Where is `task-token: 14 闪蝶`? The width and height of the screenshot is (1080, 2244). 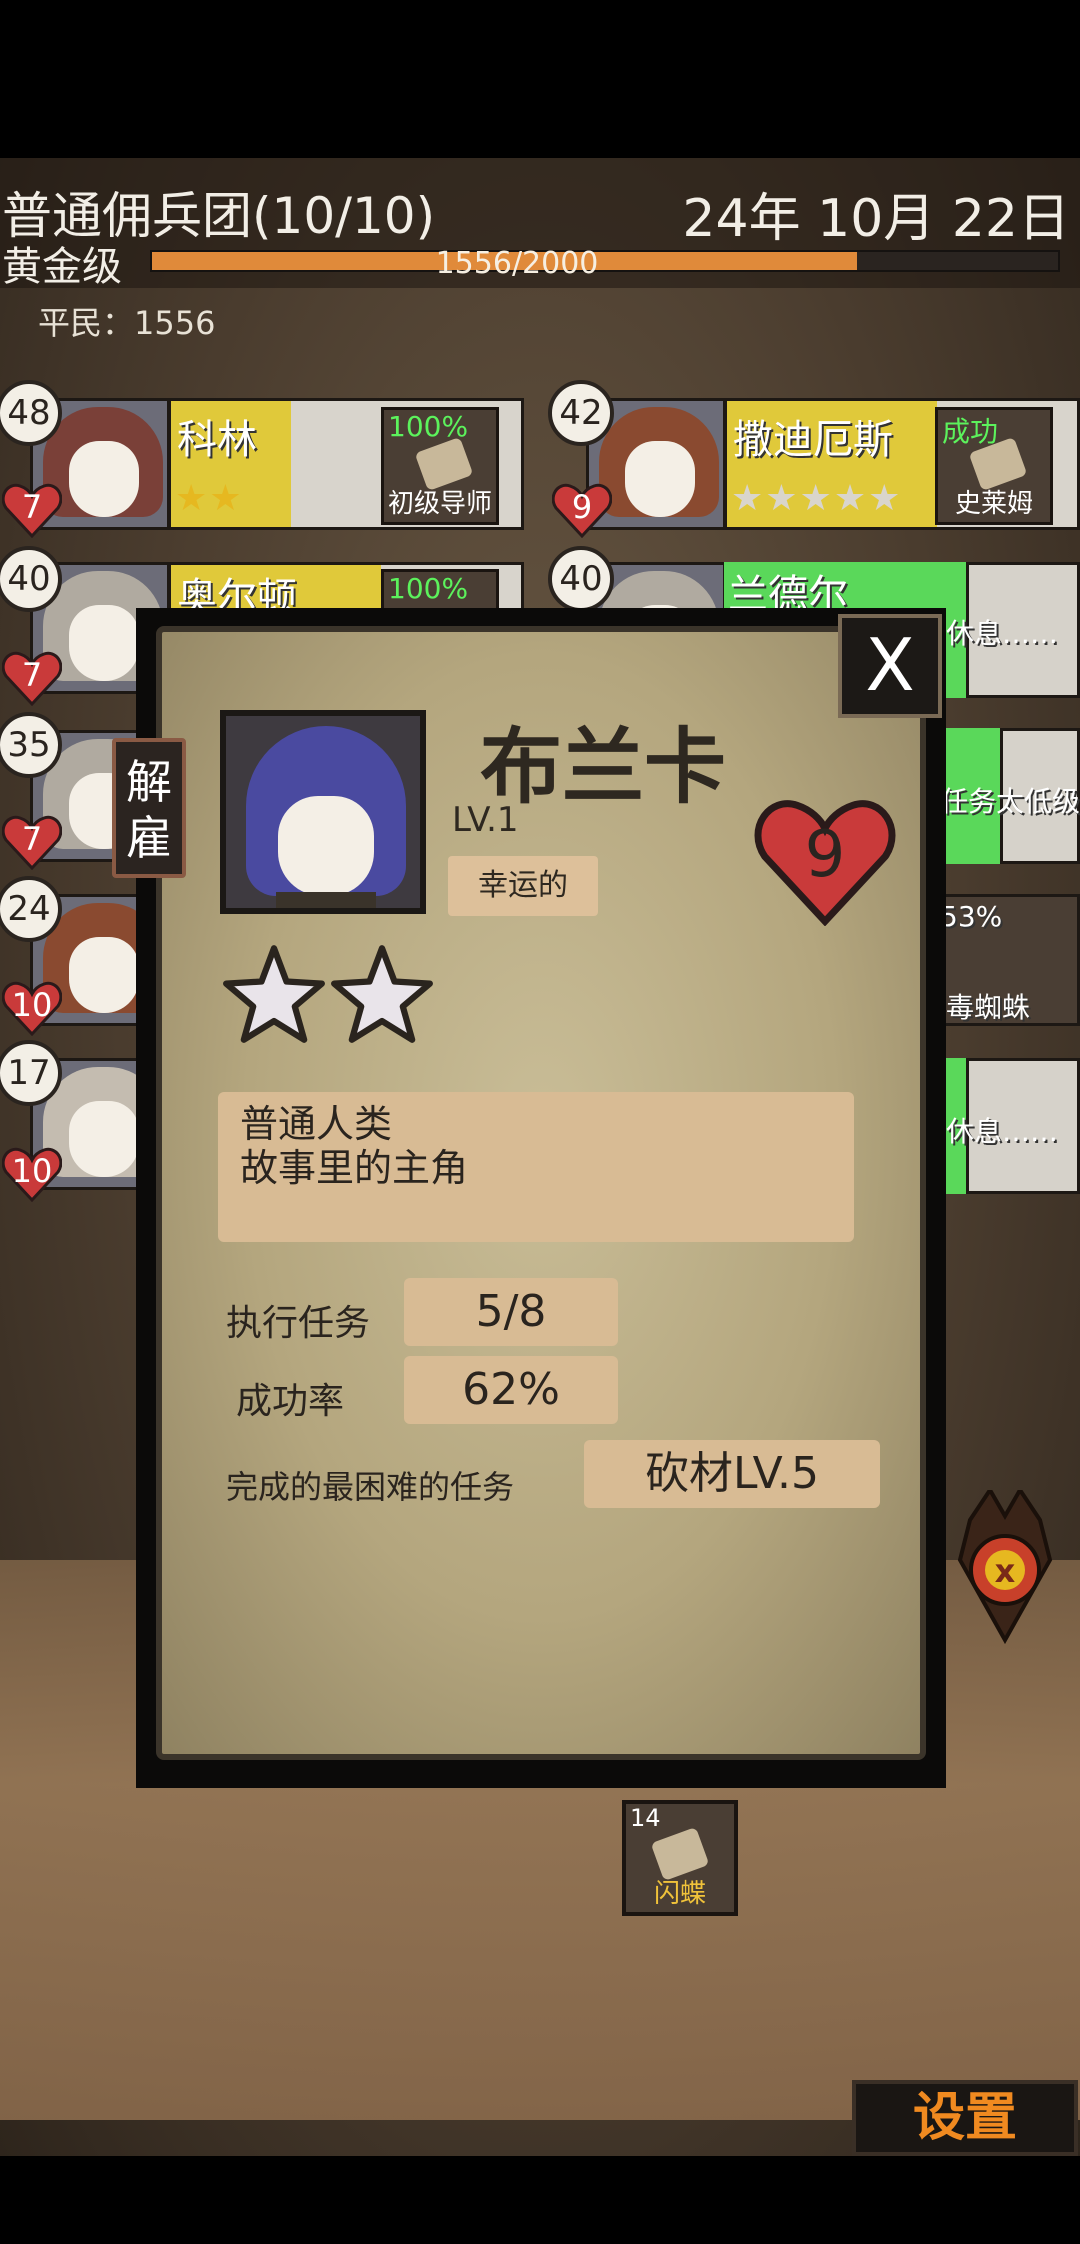 task-token: 14 闪蝶 is located at coordinates (680, 1858).